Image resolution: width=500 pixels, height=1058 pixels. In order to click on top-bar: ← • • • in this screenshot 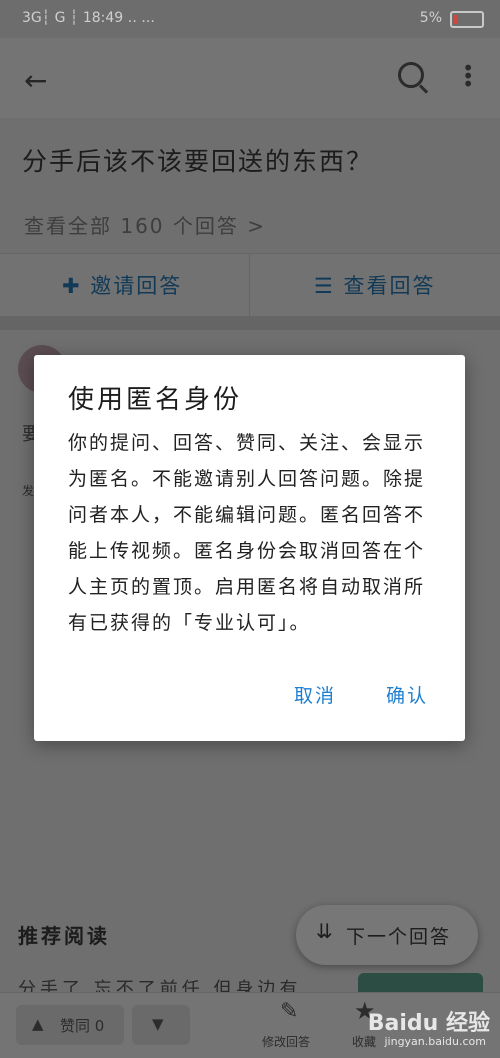, I will do `click(250, 78)`.